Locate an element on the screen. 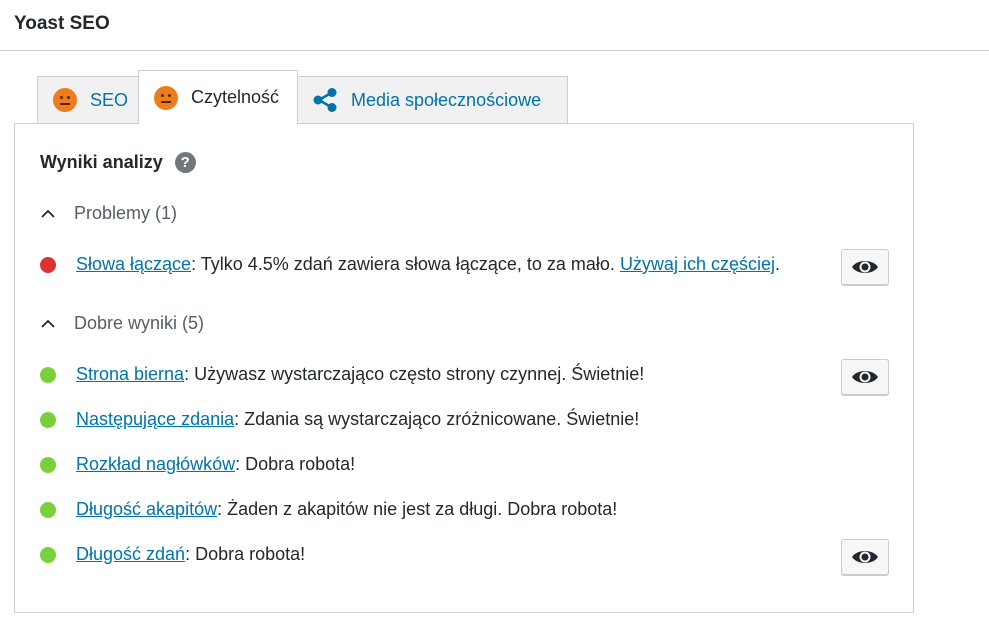 This screenshot has width=989, height=618. good-results-title: Dobre wyniki (5) is located at coordinates (139, 323).